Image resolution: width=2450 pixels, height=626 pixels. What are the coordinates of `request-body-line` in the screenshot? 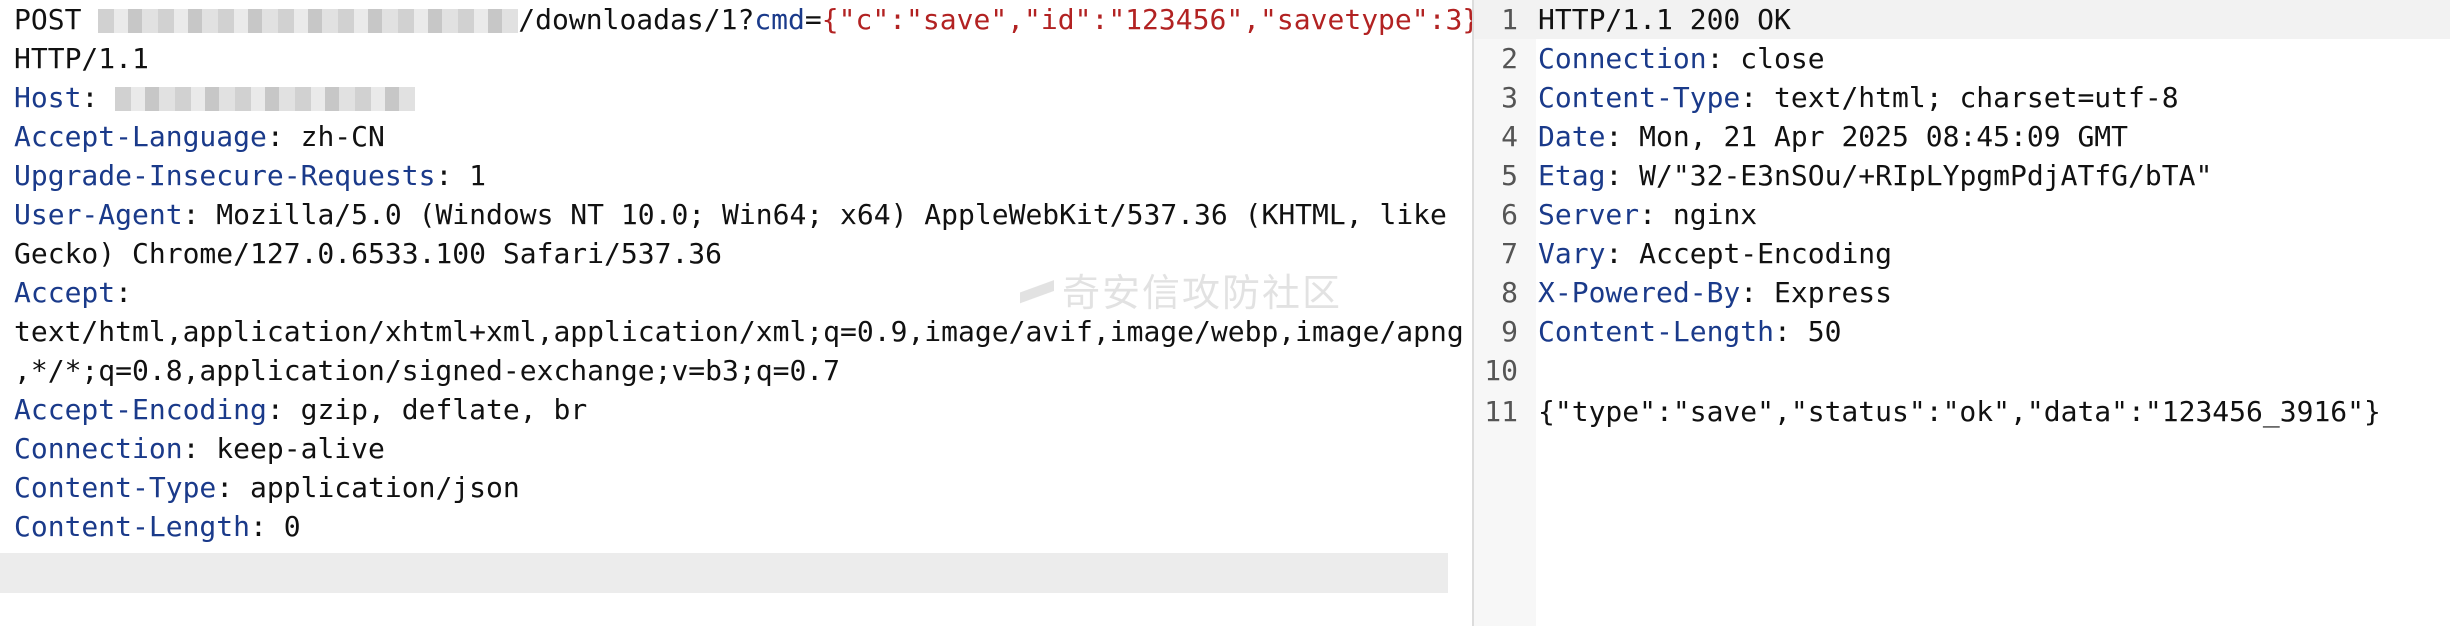 It's located at (724, 573).